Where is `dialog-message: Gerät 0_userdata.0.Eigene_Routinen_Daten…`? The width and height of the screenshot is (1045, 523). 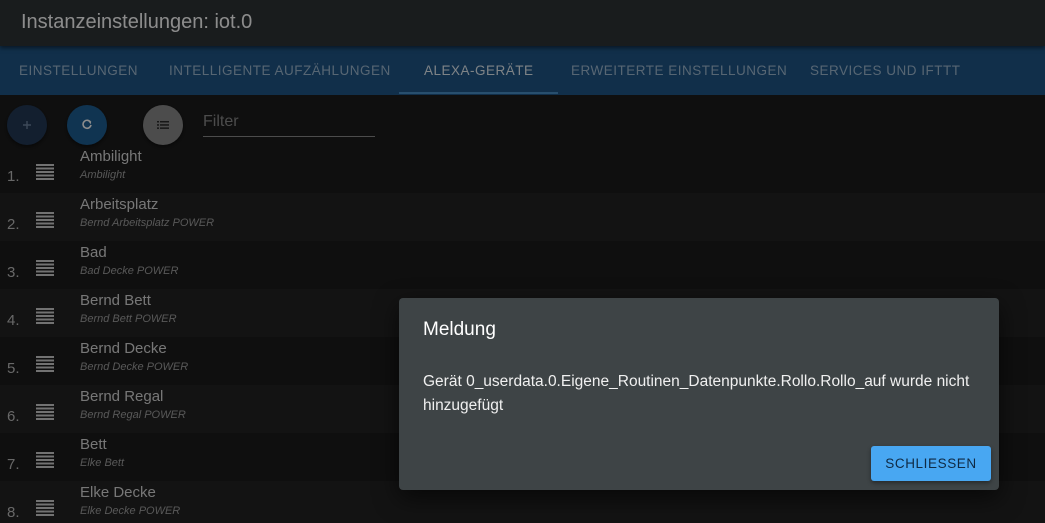 dialog-message: Gerät 0_userdata.0.Eigene_Routinen_Daten… is located at coordinates (696, 393).